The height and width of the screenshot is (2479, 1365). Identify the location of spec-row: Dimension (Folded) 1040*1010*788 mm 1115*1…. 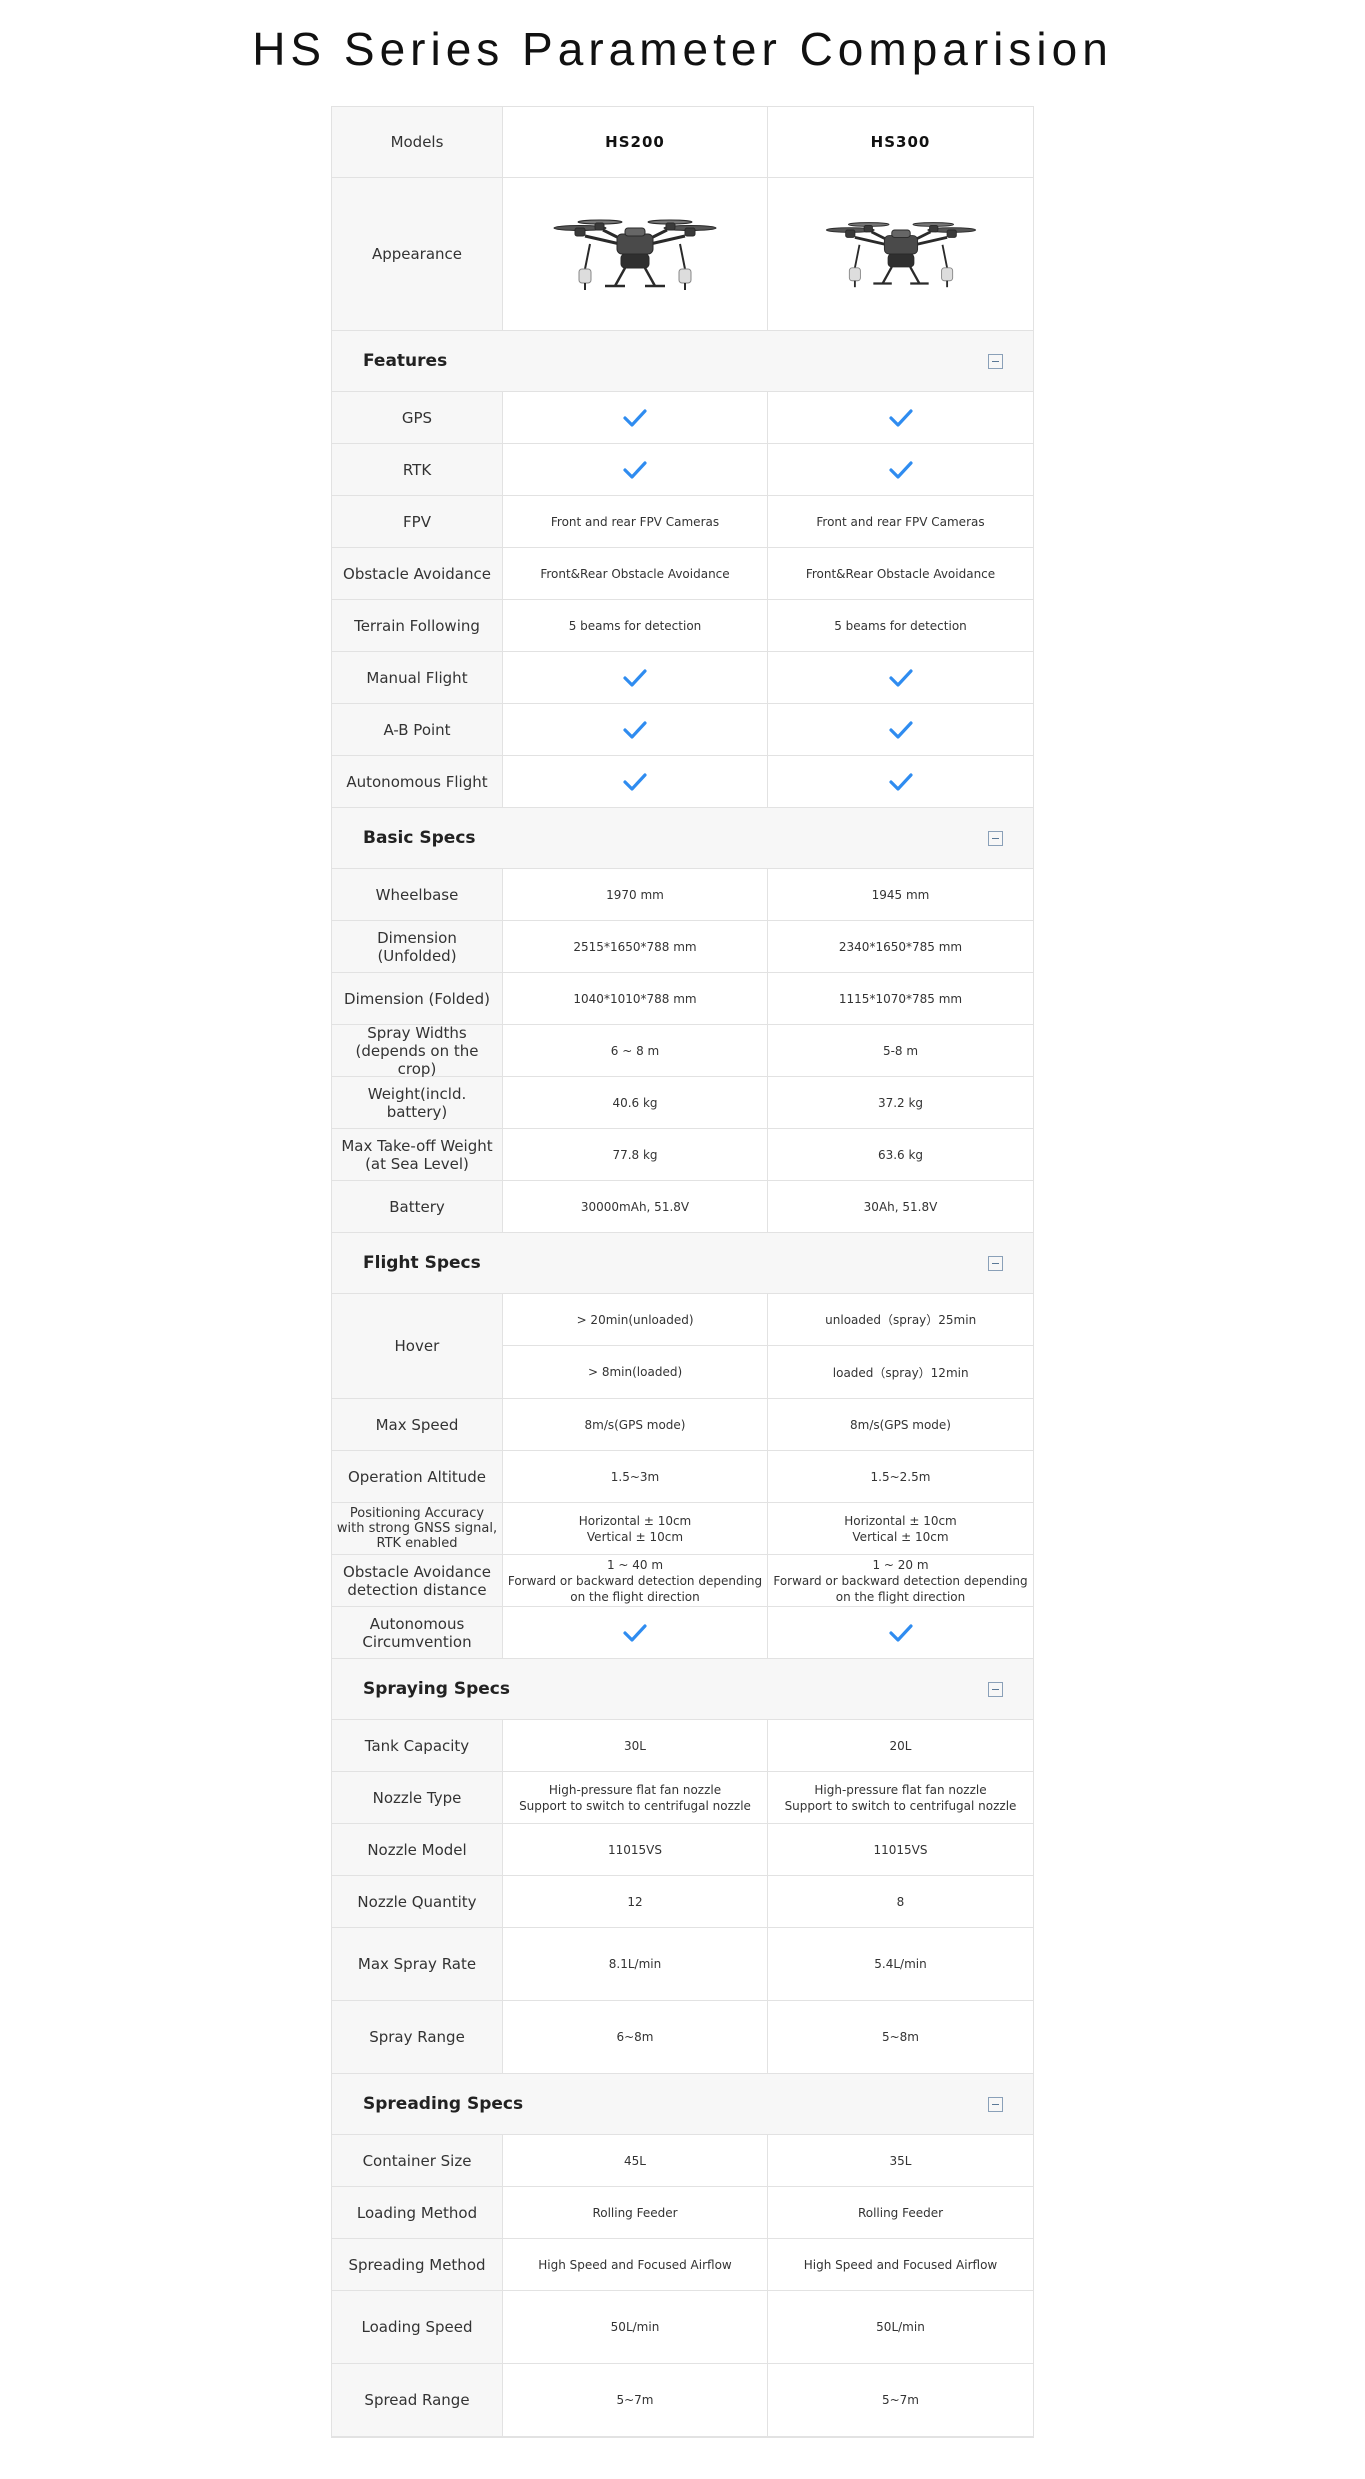
(682, 999).